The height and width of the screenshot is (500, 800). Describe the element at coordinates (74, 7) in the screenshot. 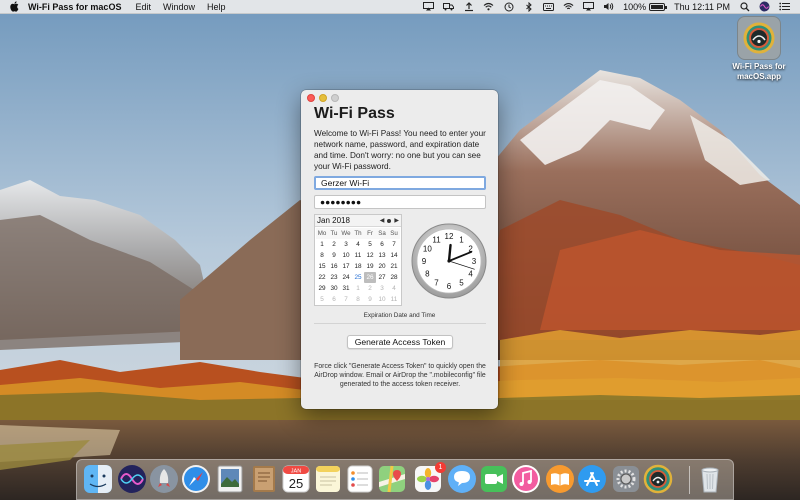

I see `menu-app-name: Wi-Fi Pass for macOS` at that location.